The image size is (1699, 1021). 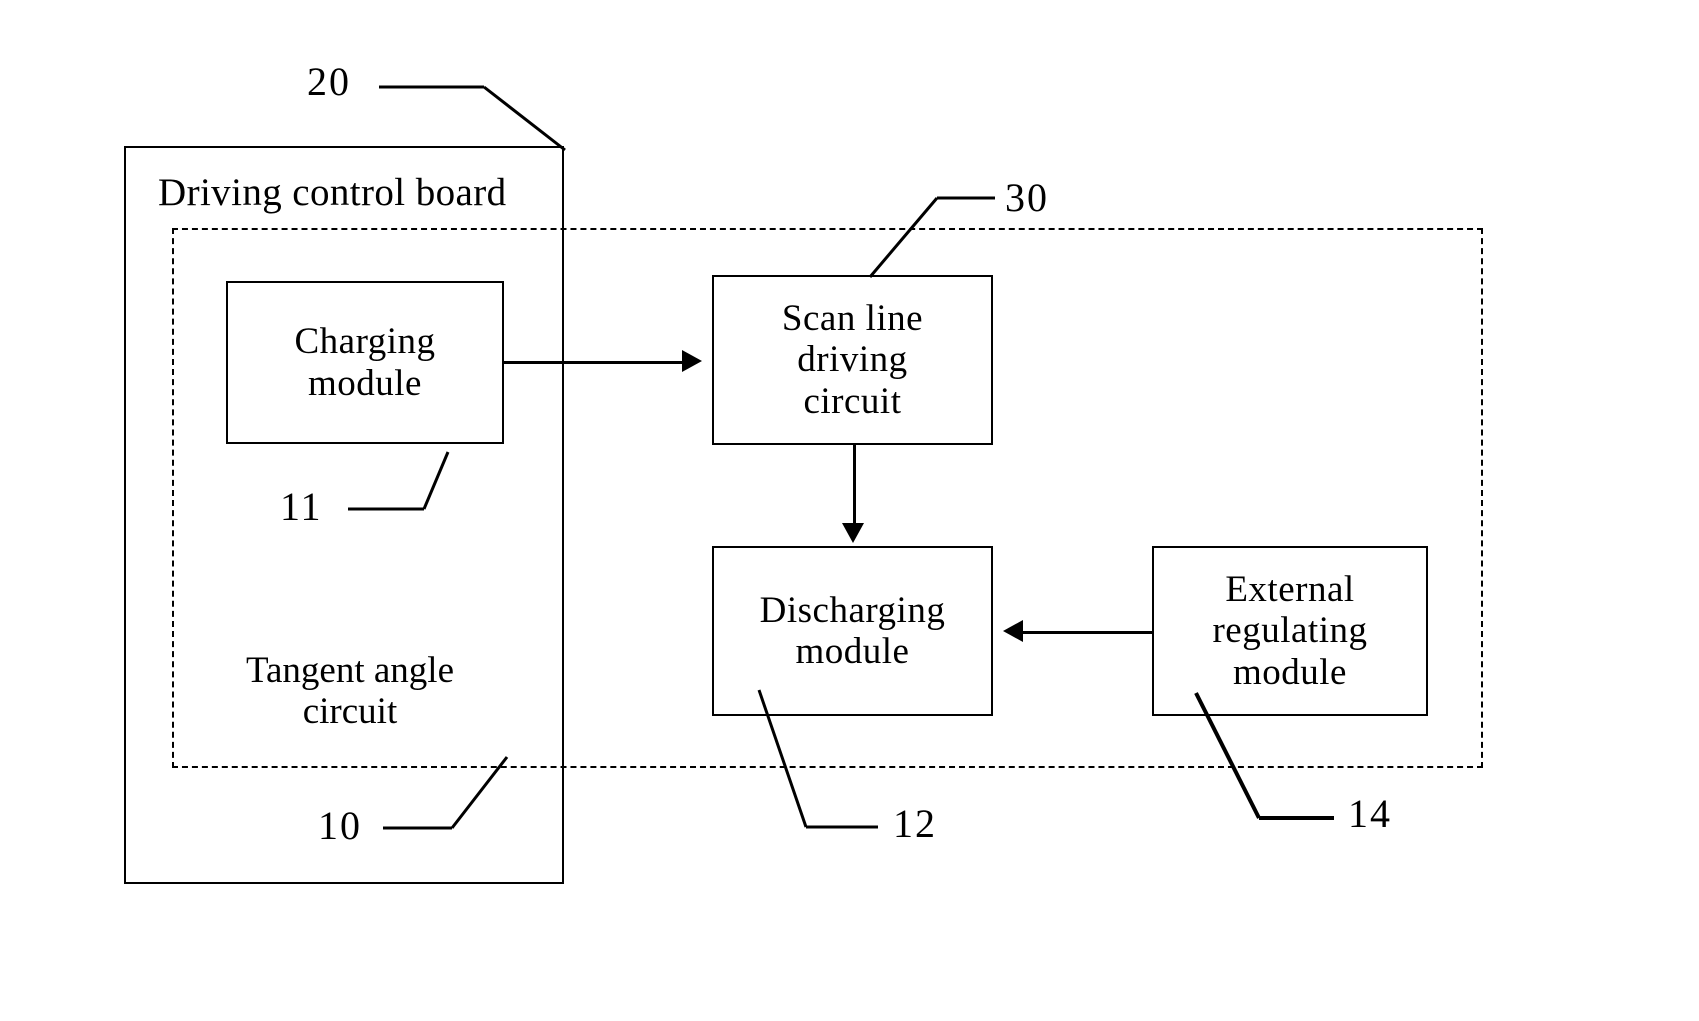 I want to click on ref-numeral-10: 10, so click(x=340, y=825).